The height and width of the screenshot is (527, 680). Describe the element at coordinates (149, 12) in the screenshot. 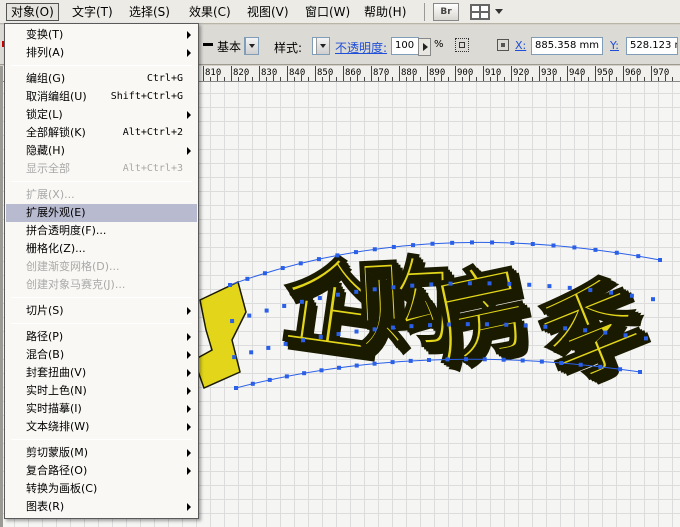

I see `menu-select: 选择(S)` at that location.